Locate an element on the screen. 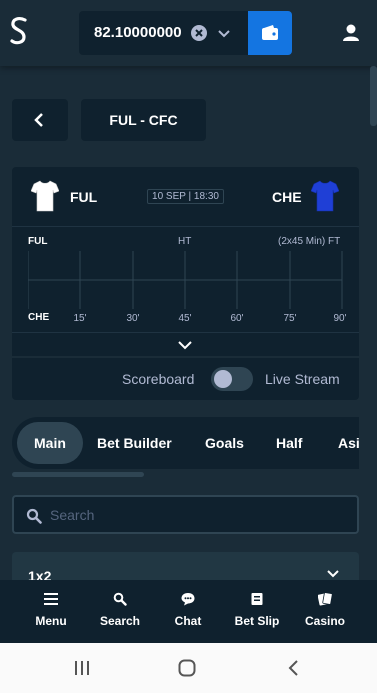 The width and height of the screenshot is (377, 693). tabs-scrollbar is located at coordinates (78, 474).